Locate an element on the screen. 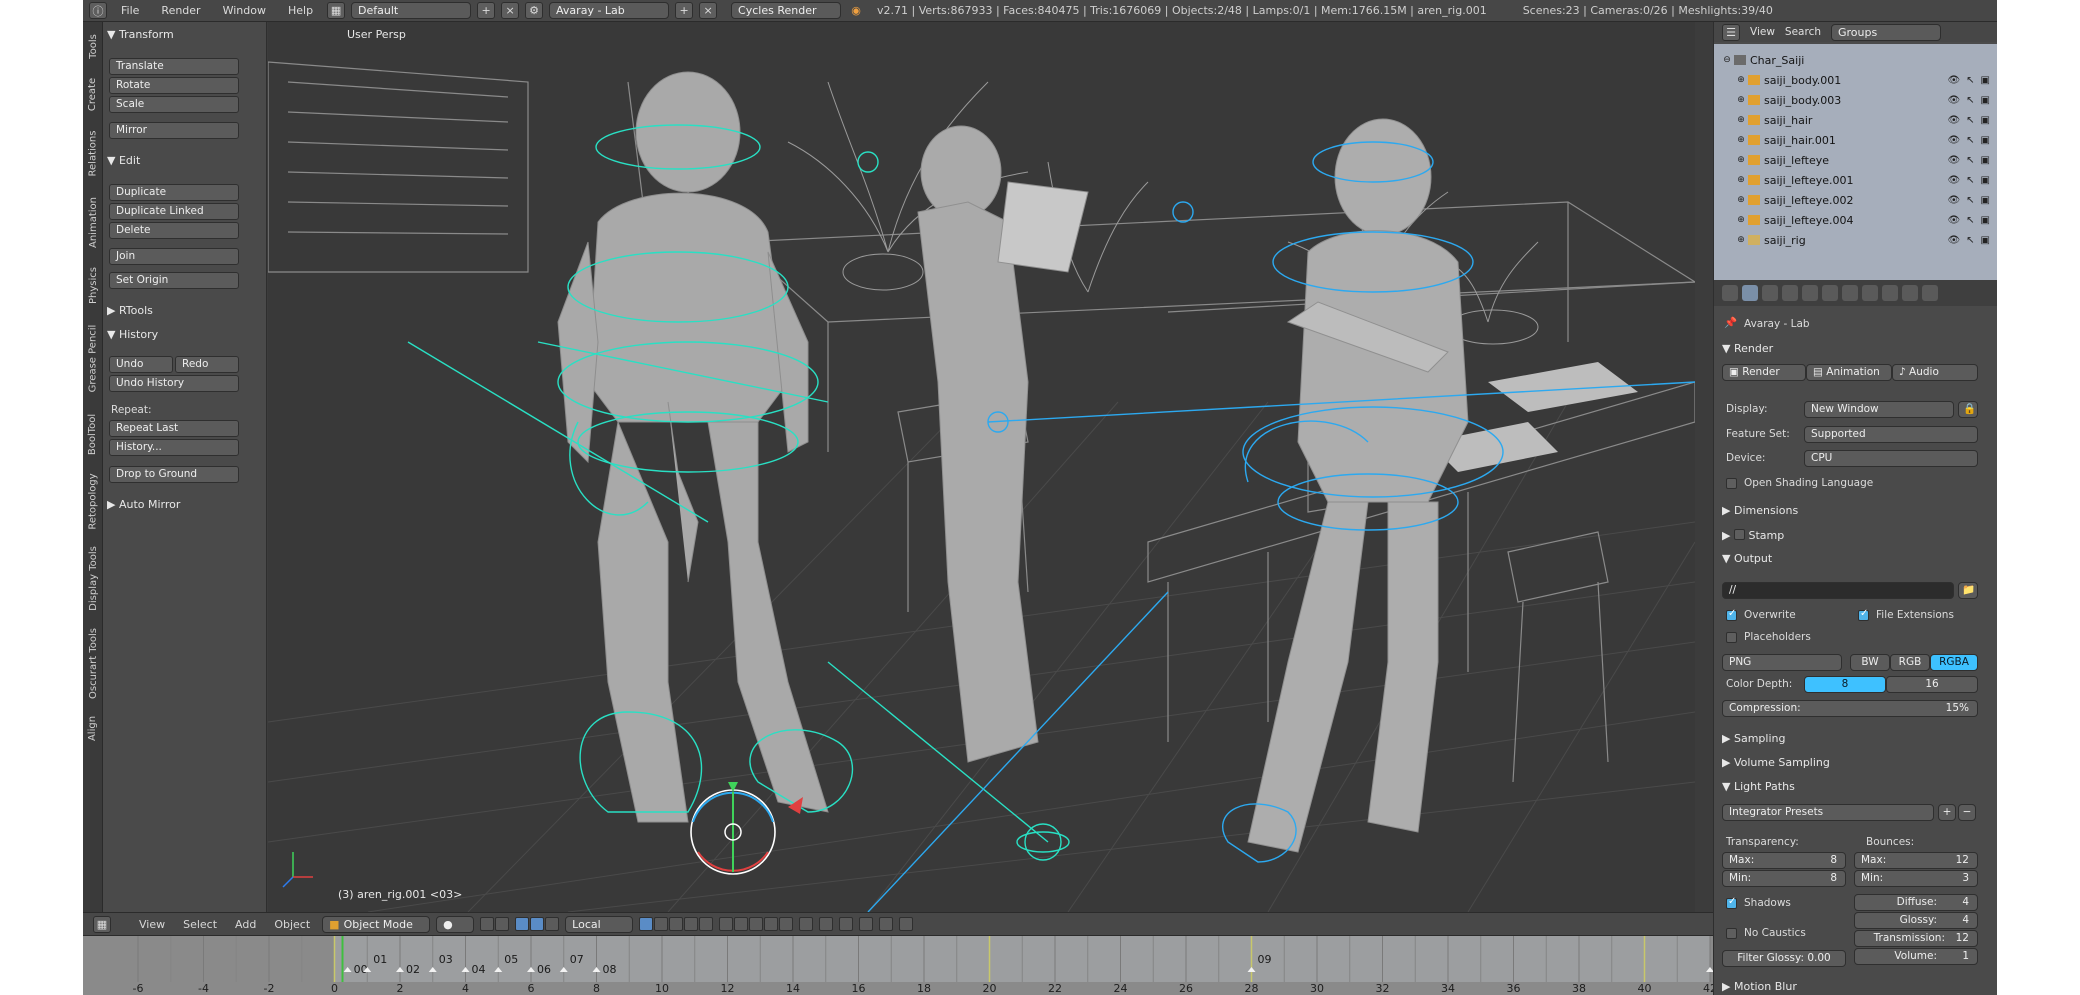 Image resolution: width=2080 pixels, height=995 pixels. compression-slider: Compression: 15% is located at coordinates (1850, 708).